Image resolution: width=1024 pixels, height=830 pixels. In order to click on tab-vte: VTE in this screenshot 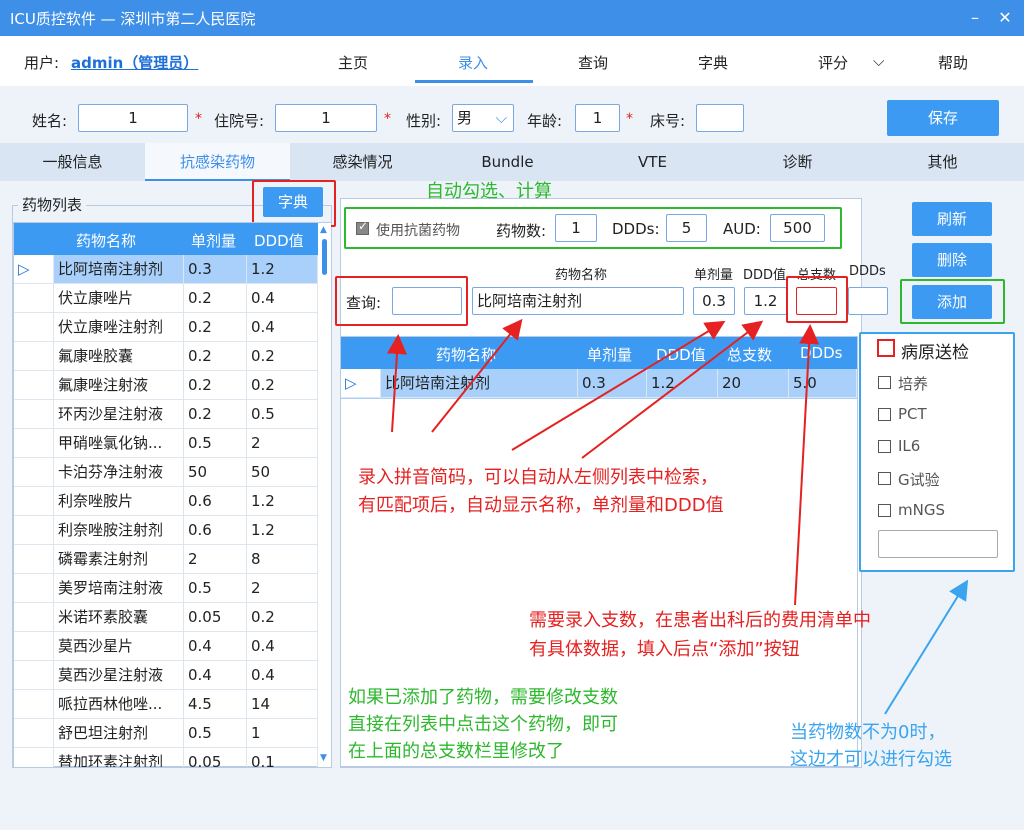, I will do `click(652, 162)`.